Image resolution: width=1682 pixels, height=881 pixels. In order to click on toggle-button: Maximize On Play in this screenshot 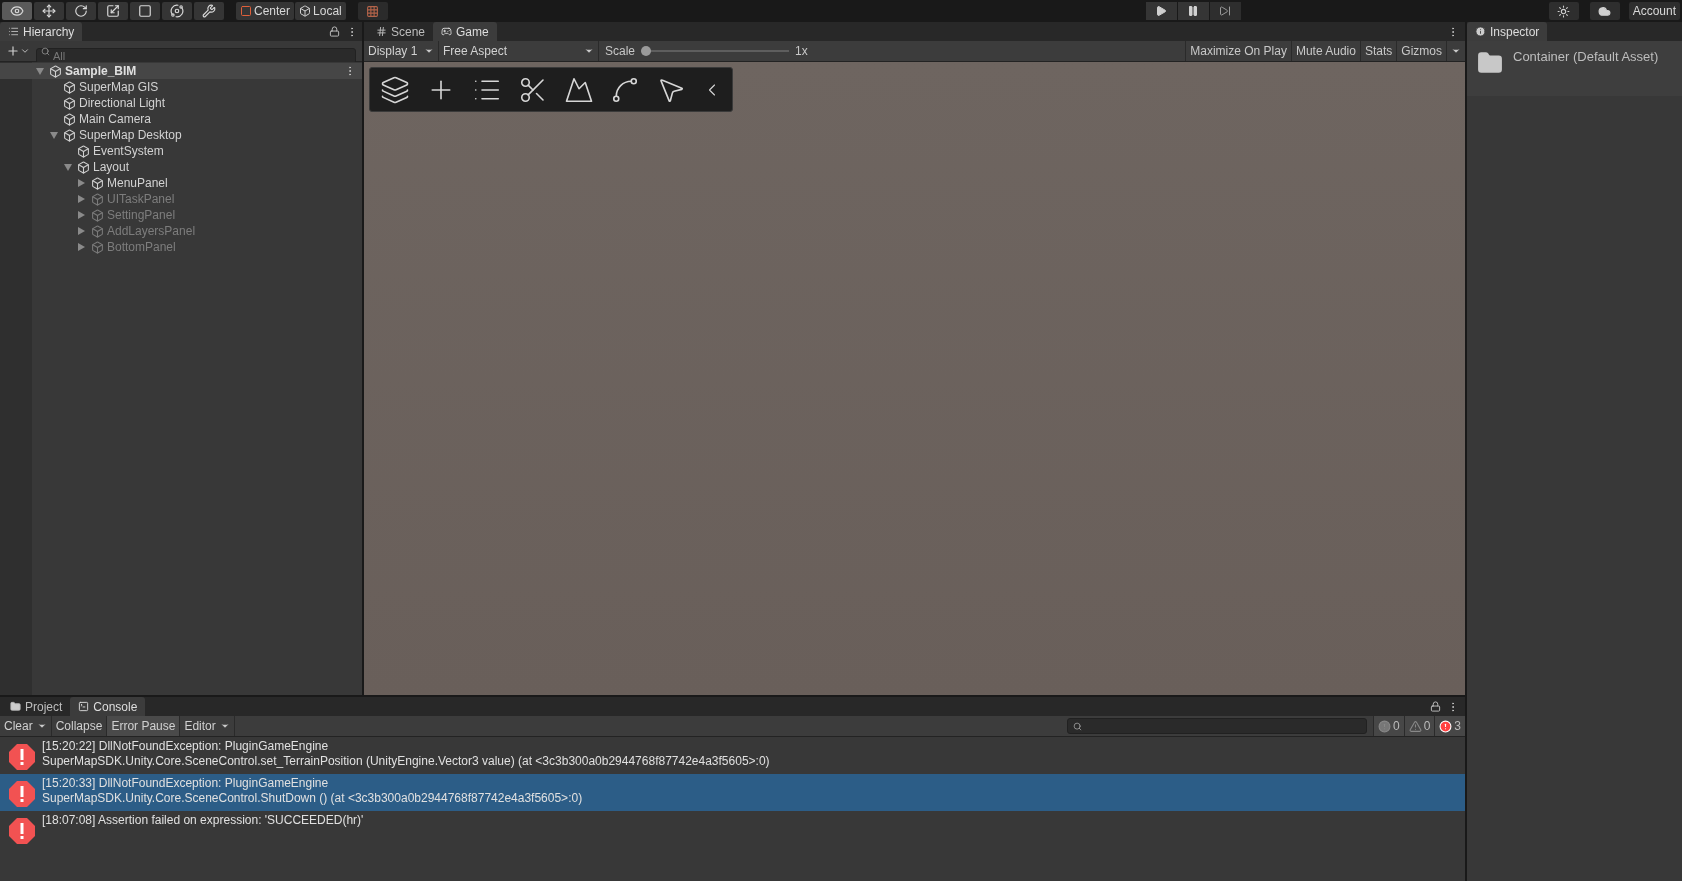, I will do `click(1238, 51)`.